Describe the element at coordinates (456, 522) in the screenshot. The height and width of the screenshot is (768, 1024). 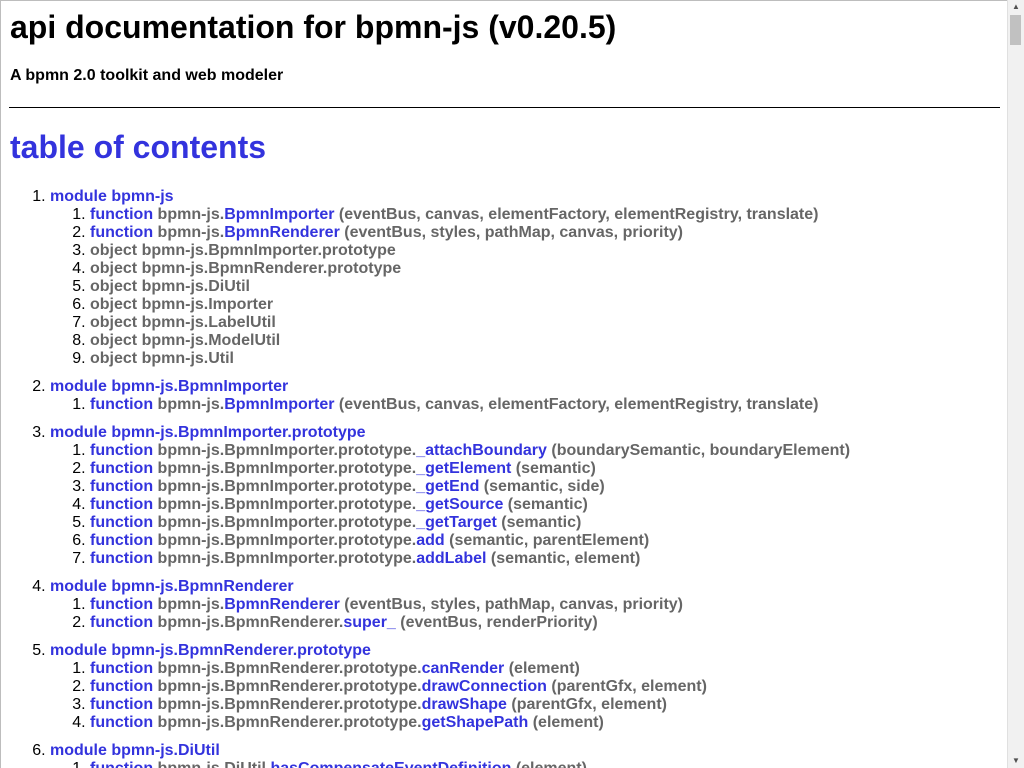
I see `function-link: _getTarget` at that location.